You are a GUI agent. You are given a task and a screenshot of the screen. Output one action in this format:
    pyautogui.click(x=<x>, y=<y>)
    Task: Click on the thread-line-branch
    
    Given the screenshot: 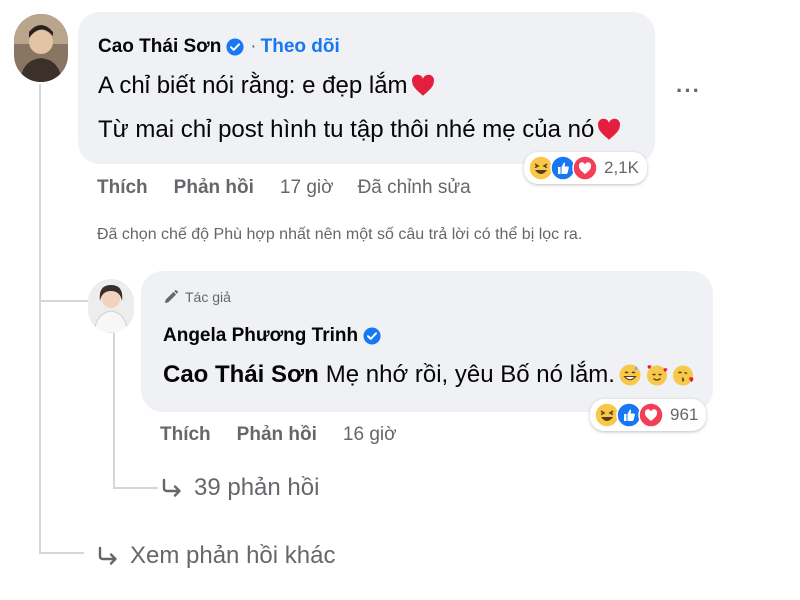 What is the action you would take?
    pyautogui.click(x=64, y=301)
    